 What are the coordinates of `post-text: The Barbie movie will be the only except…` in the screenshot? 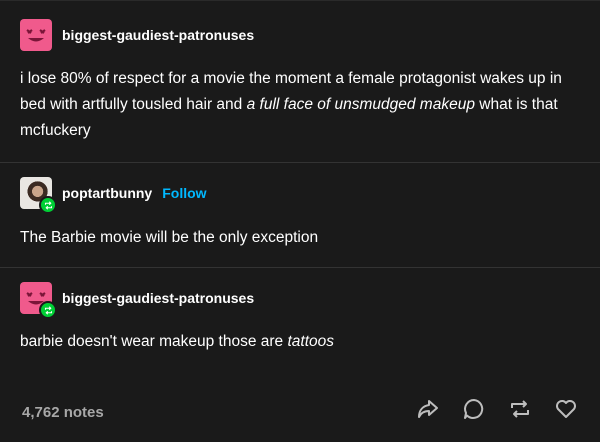 It's located at (169, 237).